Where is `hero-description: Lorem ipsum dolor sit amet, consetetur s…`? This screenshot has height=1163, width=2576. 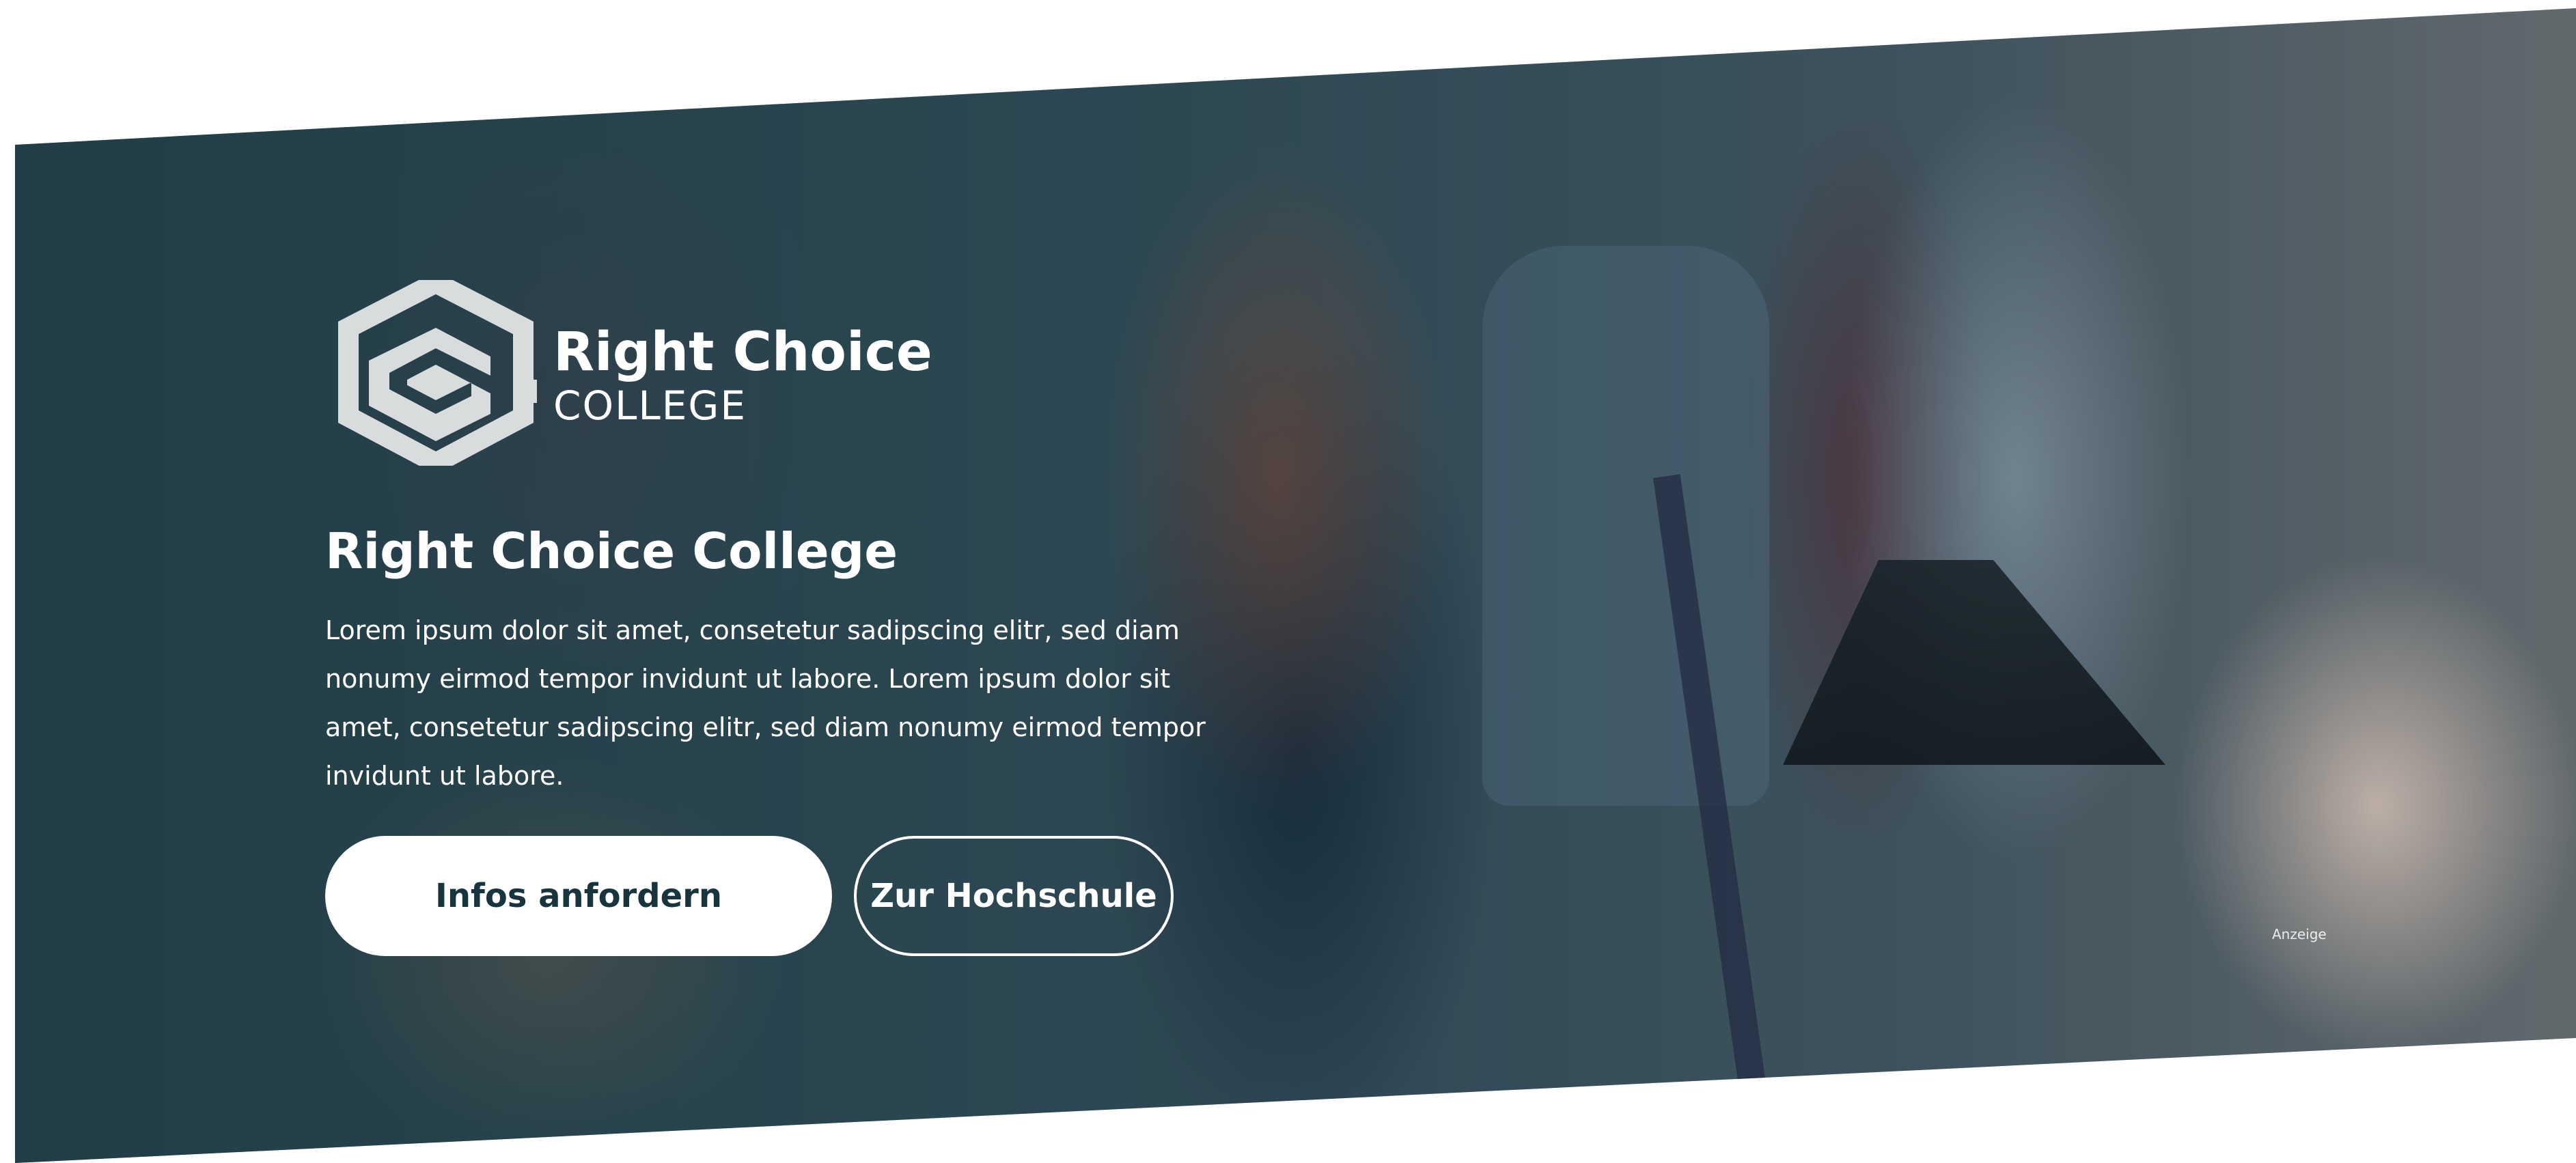
hero-description: Lorem ipsum dolor sit amet, consetetur s… is located at coordinates (765, 703).